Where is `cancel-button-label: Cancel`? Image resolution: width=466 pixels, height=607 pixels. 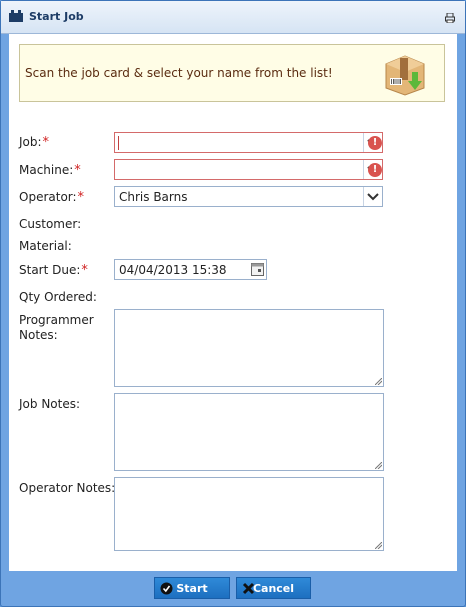
cancel-button-label: Cancel is located at coordinates (273, 588).